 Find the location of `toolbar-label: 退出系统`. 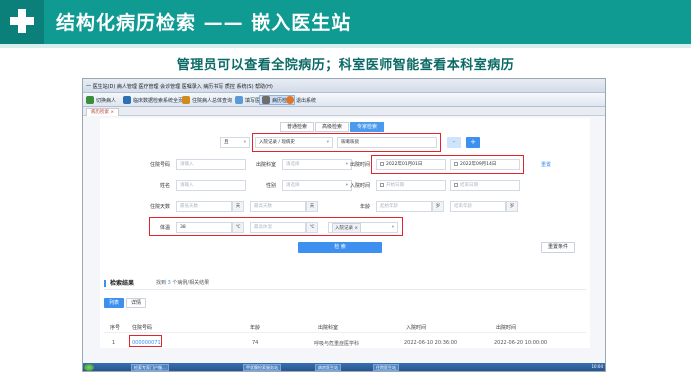

toolbar-label: 退出系统 is located at coordinates (306, 100).